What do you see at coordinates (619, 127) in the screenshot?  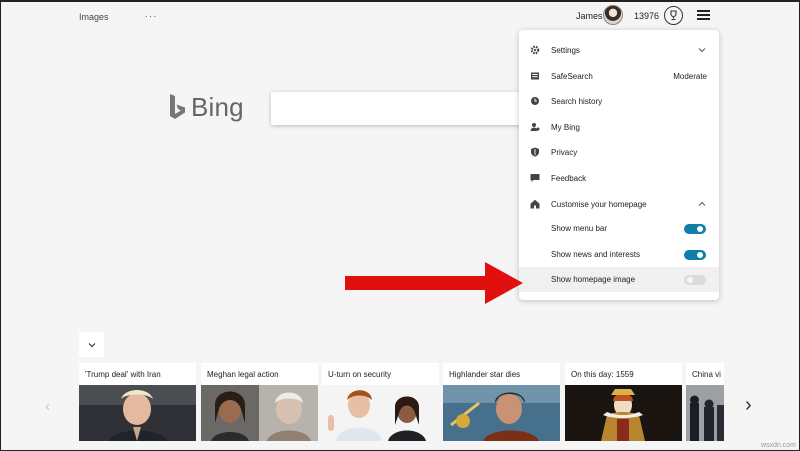 I see `menu-item-my-bing: My Bing` at bounding box center [619, 127].